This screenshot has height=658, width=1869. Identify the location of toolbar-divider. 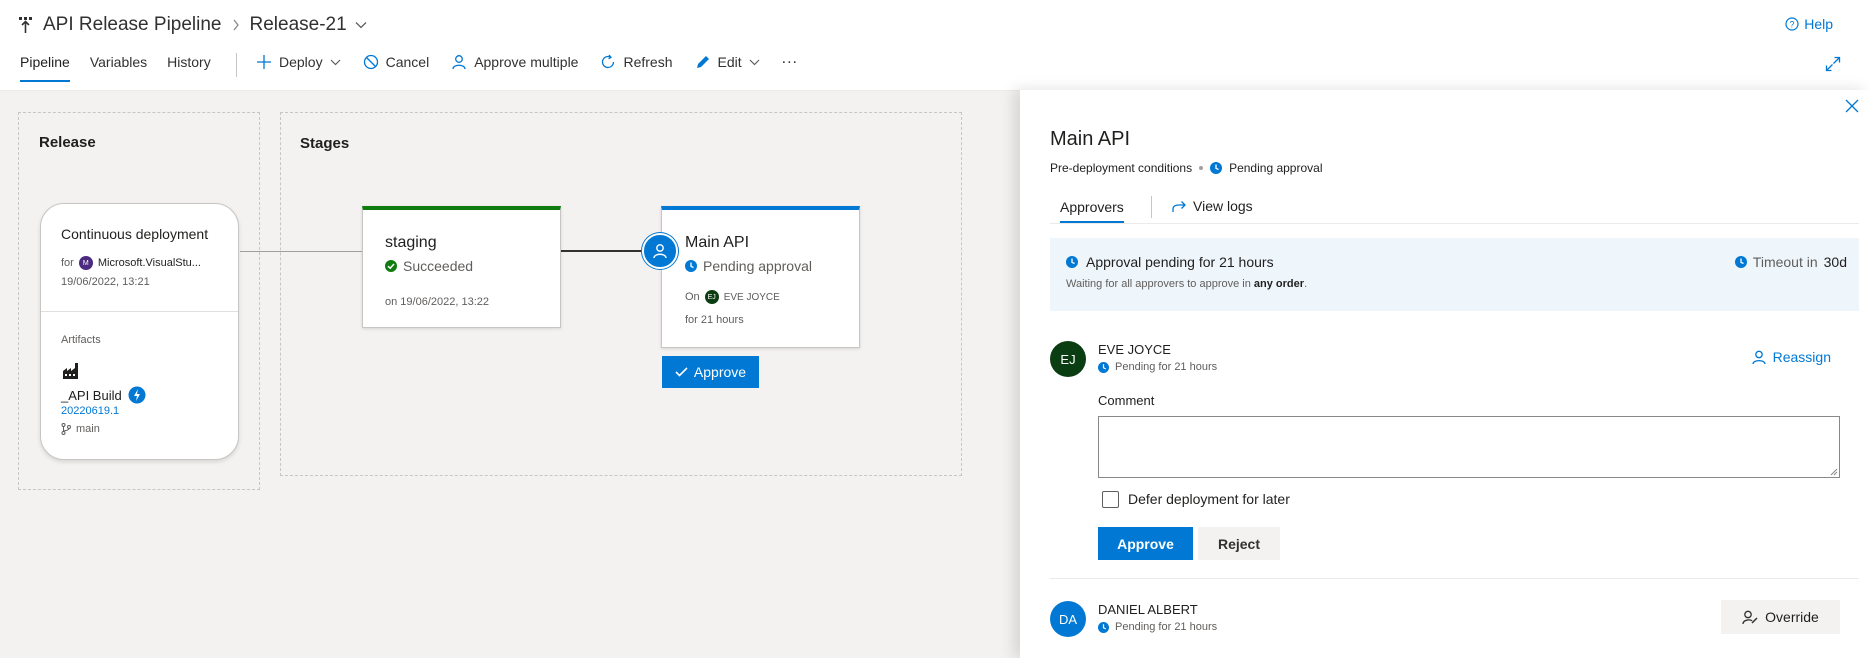
(236, 65).